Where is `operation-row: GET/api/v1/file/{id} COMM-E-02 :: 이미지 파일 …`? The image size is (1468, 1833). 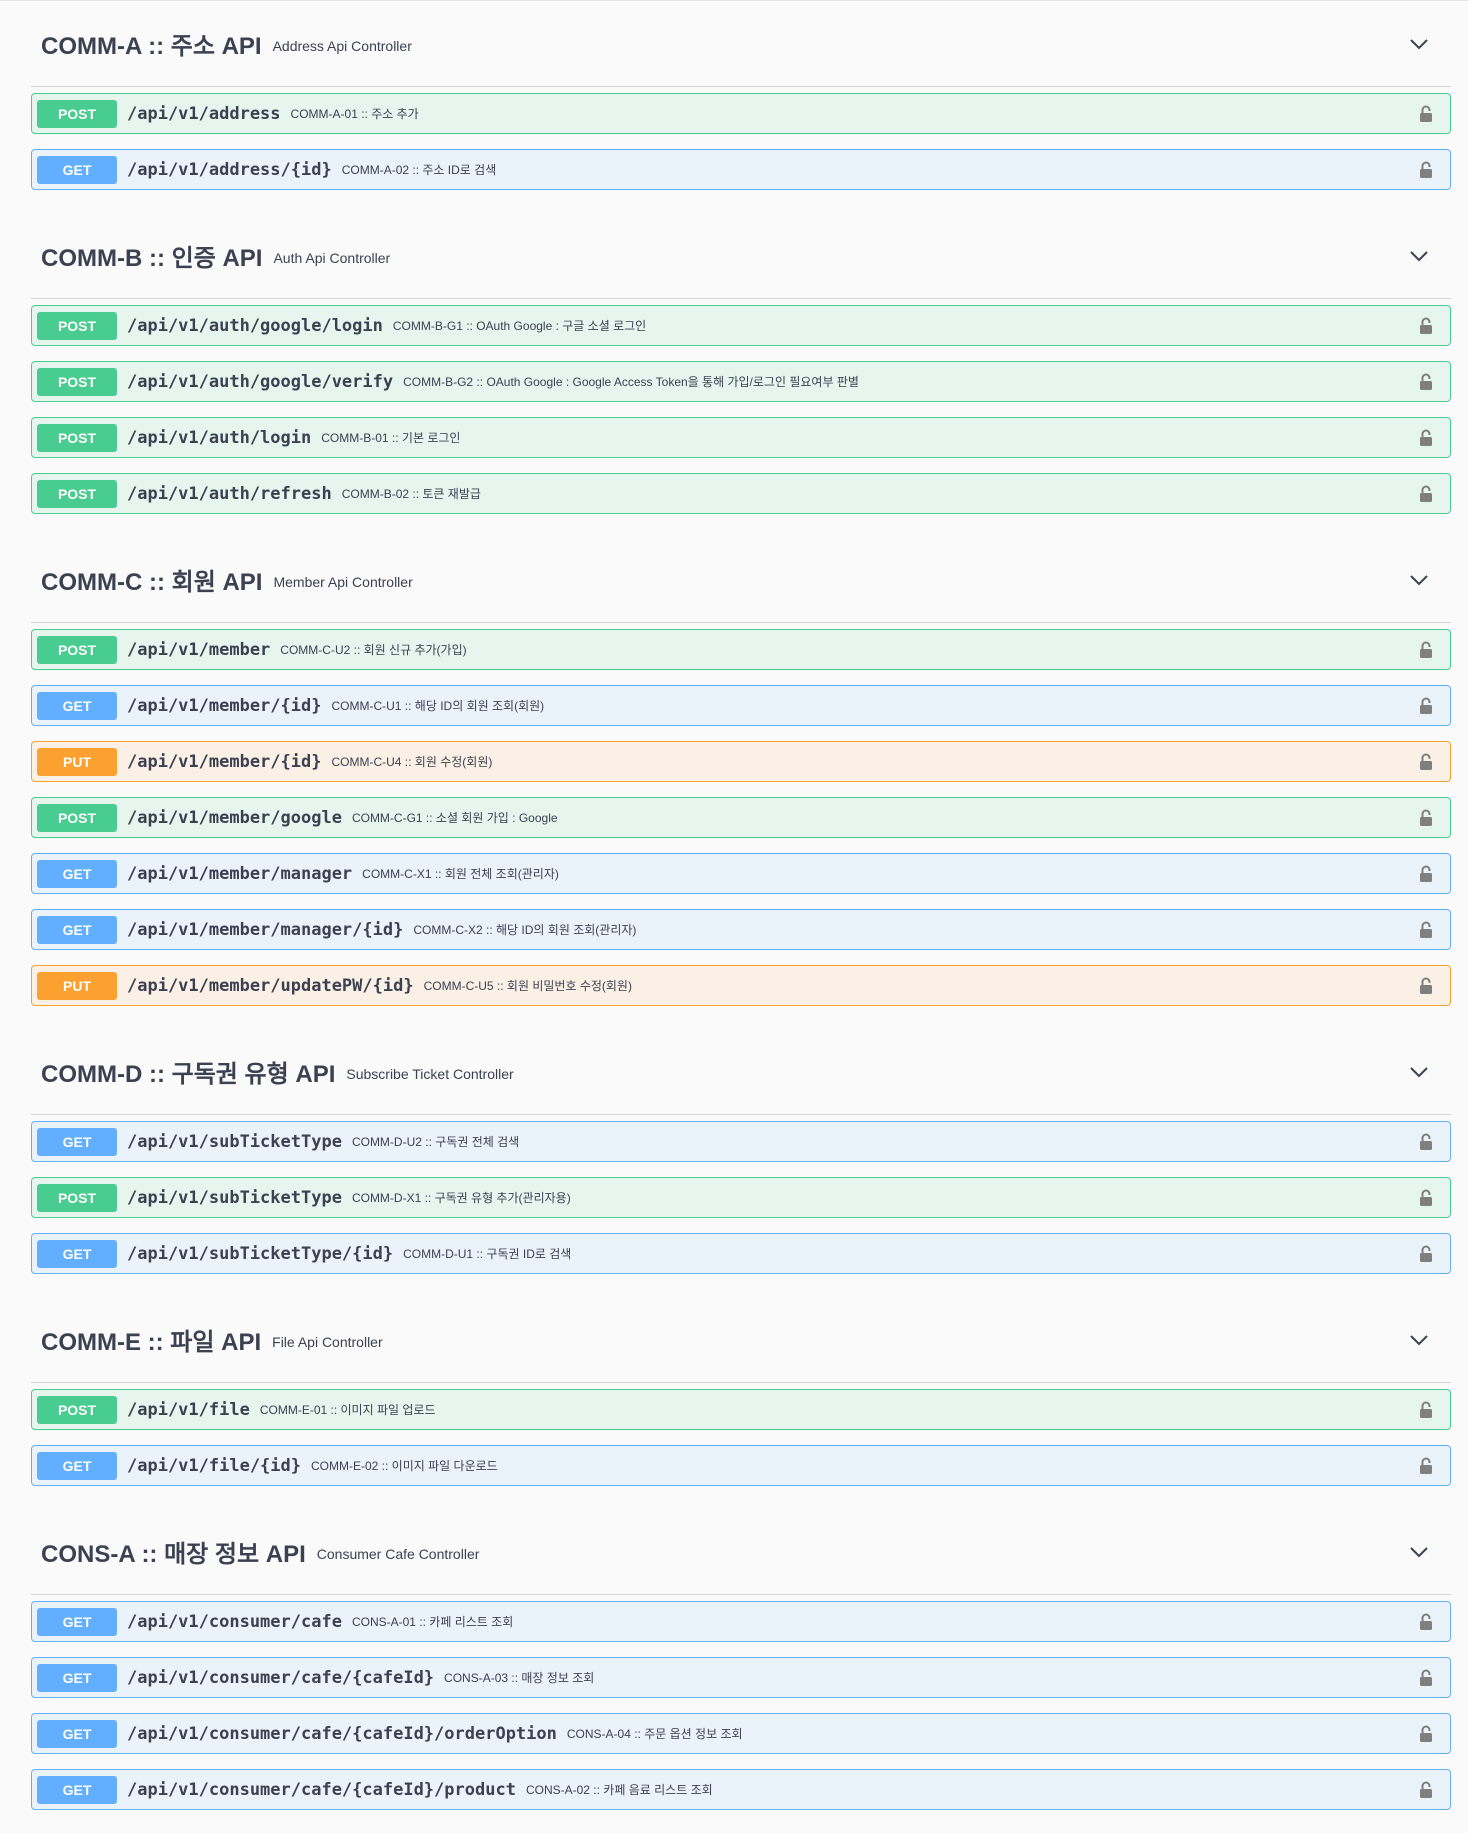 operation-row: GET/api/v1/file/{id} COMM-E-02 :: 이미지 파일 … is located at coordinates (741, 1465).